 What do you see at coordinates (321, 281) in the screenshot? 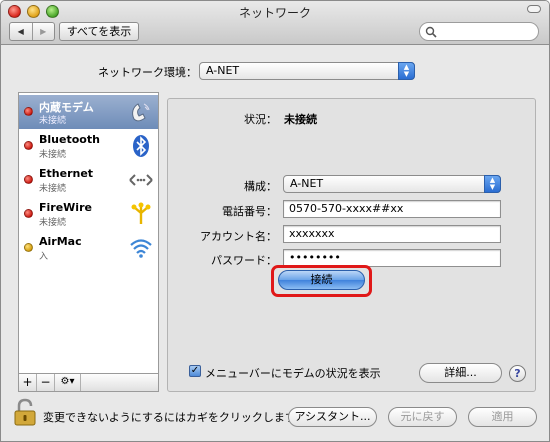
I see `connect-highlight-annotation` at bounding box center [321, 281].